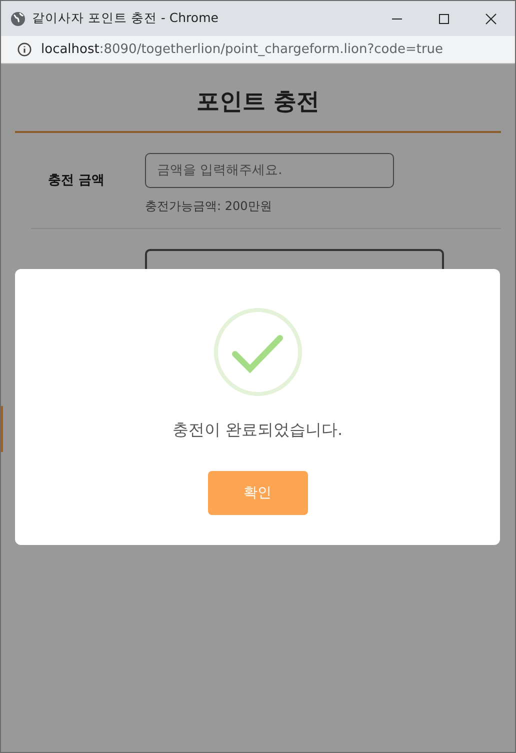  Describe the element at coordinates (258, 98) in the screenshot. I see `page-title: 포인트 충전` at that location.